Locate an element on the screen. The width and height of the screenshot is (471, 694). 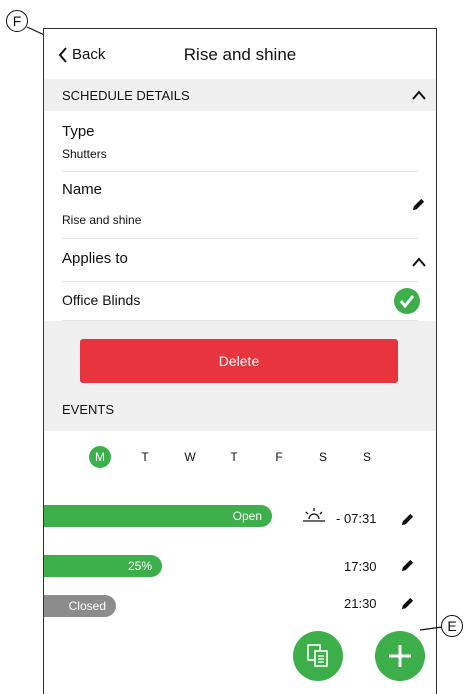
app-header: Back Rise and shine is located at coordinates (240, 54).